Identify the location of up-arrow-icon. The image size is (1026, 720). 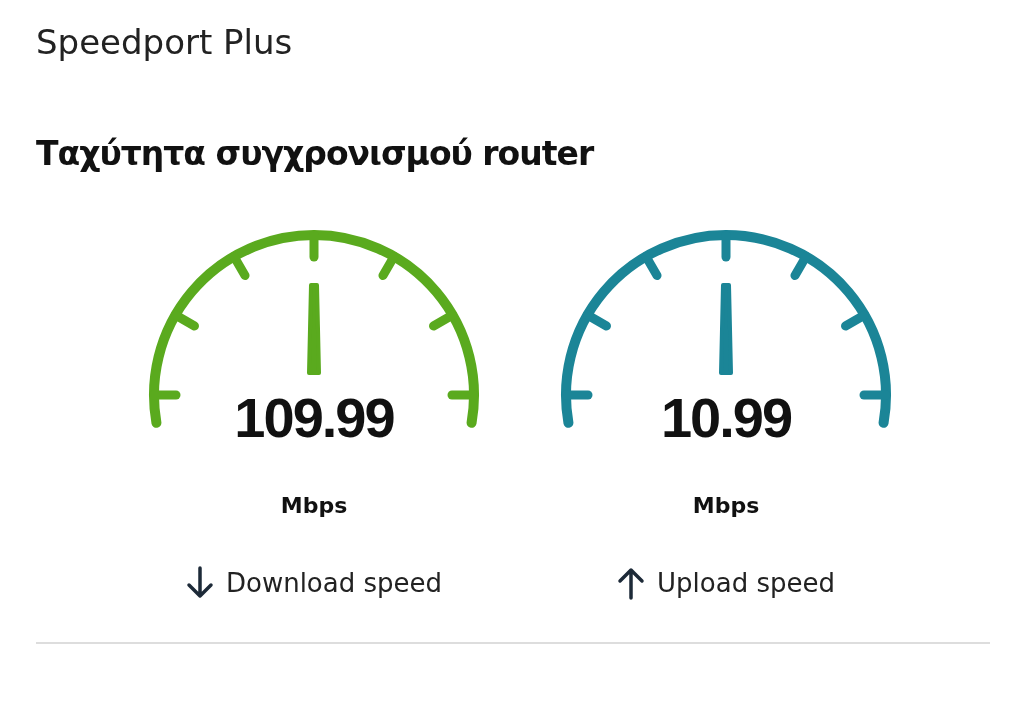
(631, 583).